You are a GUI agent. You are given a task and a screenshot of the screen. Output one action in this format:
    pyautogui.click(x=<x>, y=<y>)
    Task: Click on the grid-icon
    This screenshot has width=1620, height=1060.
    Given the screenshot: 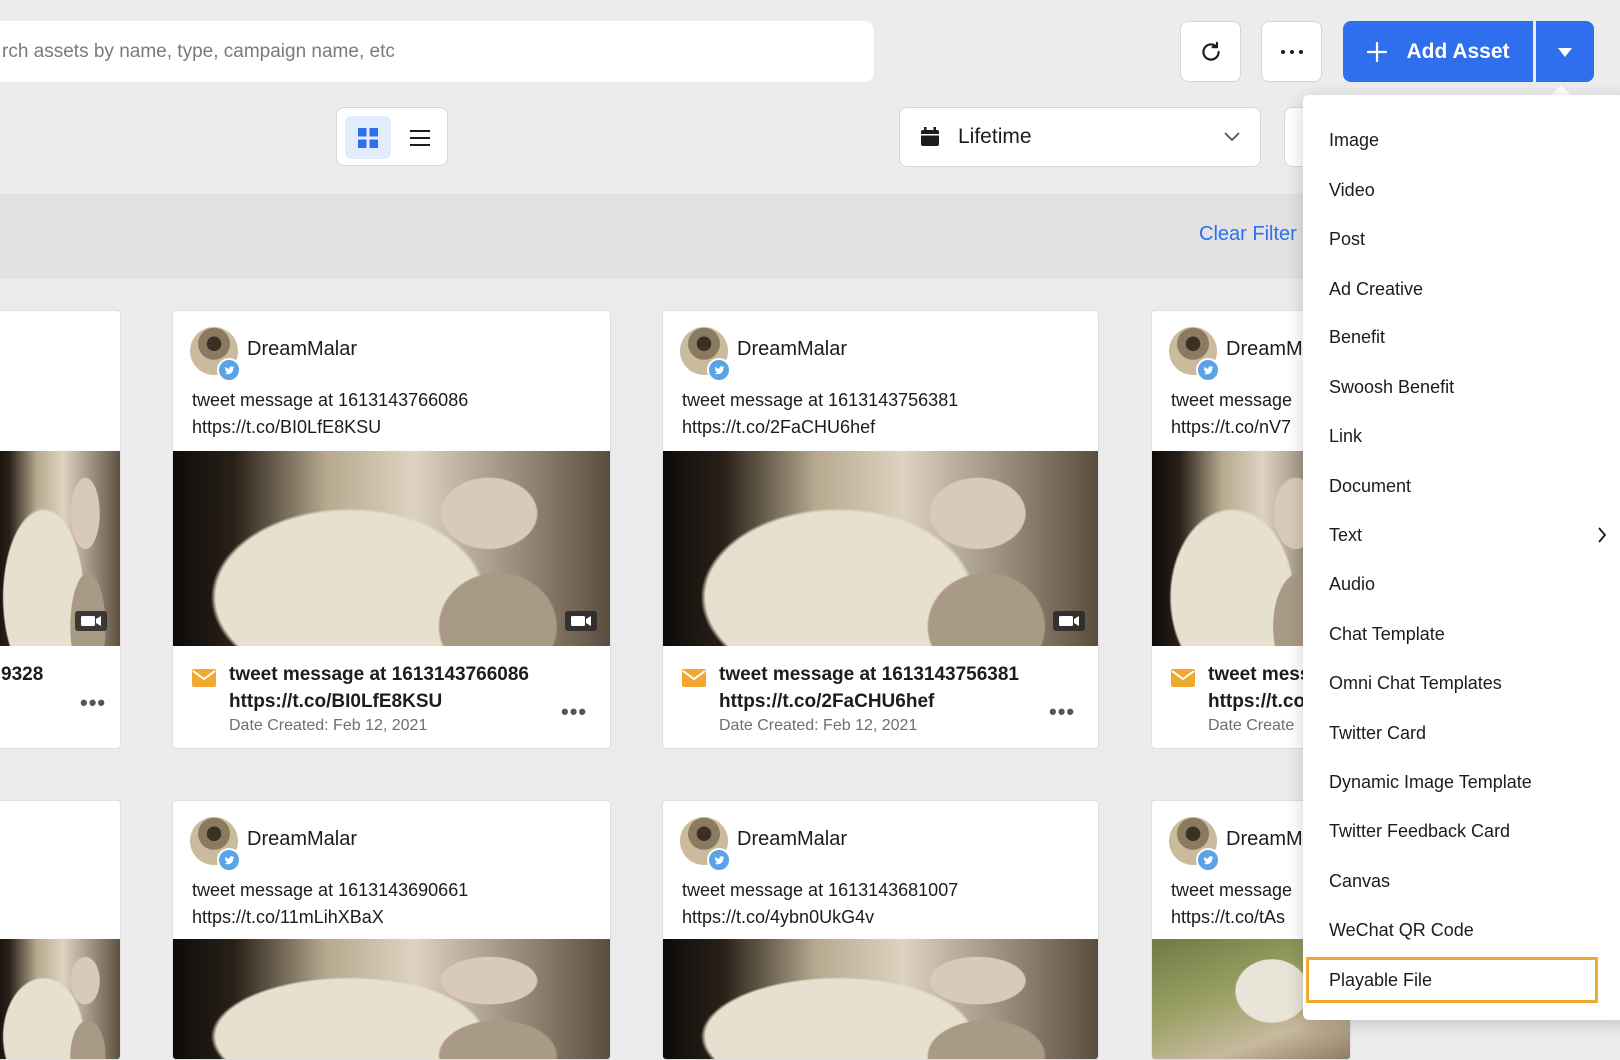 What is the action you would take?
    pyautogui.click(x=368, y=137)
    